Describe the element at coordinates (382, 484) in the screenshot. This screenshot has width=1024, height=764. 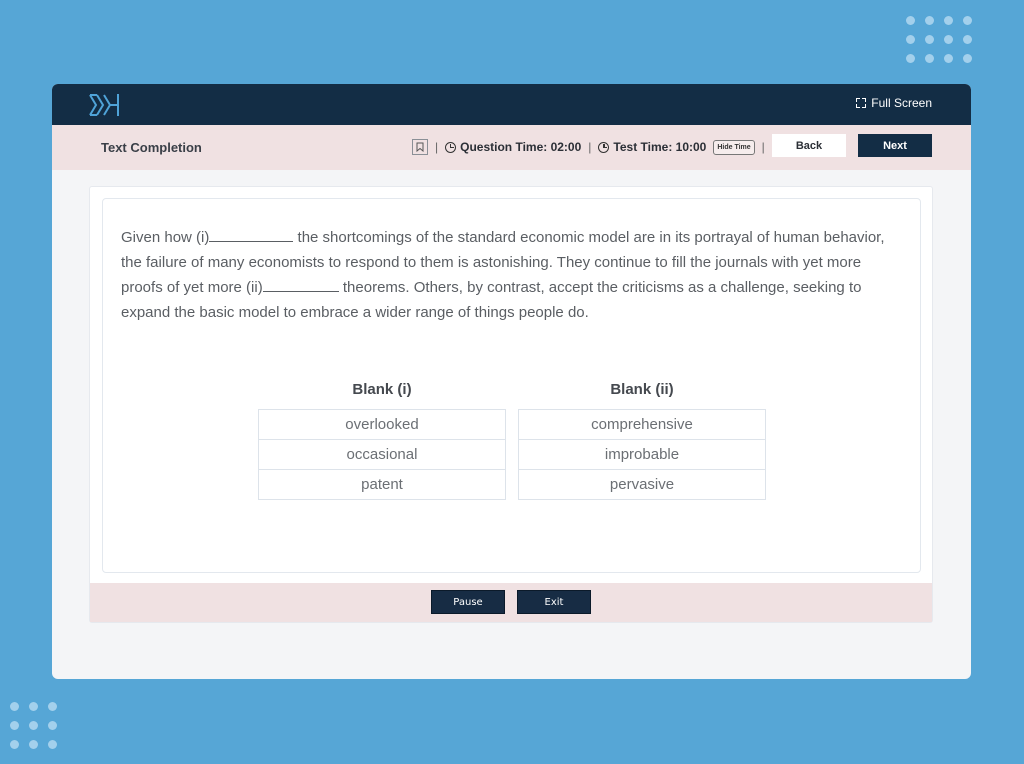
I see `choice-option: patent` at that location.